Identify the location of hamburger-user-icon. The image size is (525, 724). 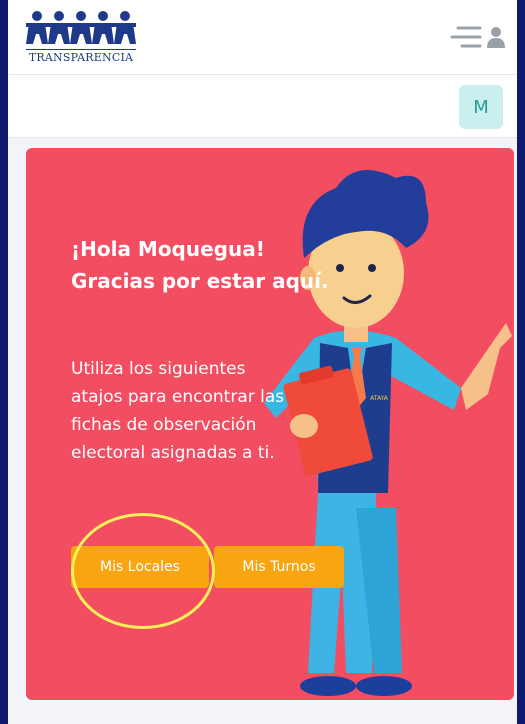
(477, 37).